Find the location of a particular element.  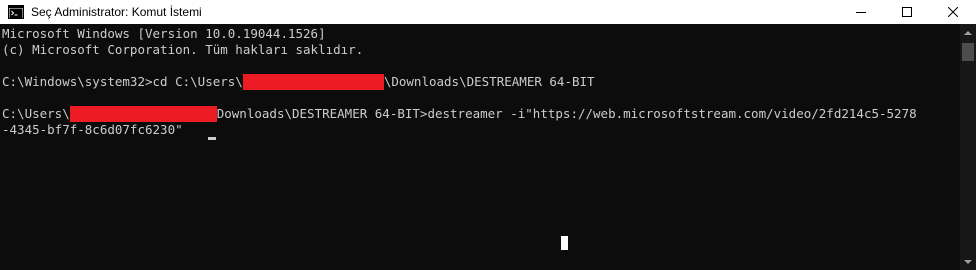

window-controls is located at coordinates (907, 12).